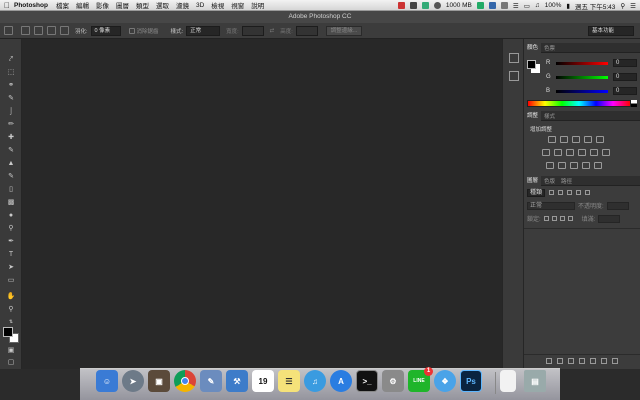  Describe the element at coordinates (11, 176) in the screenshot. I see `history-brush-tool-icon: ✎` at that location.